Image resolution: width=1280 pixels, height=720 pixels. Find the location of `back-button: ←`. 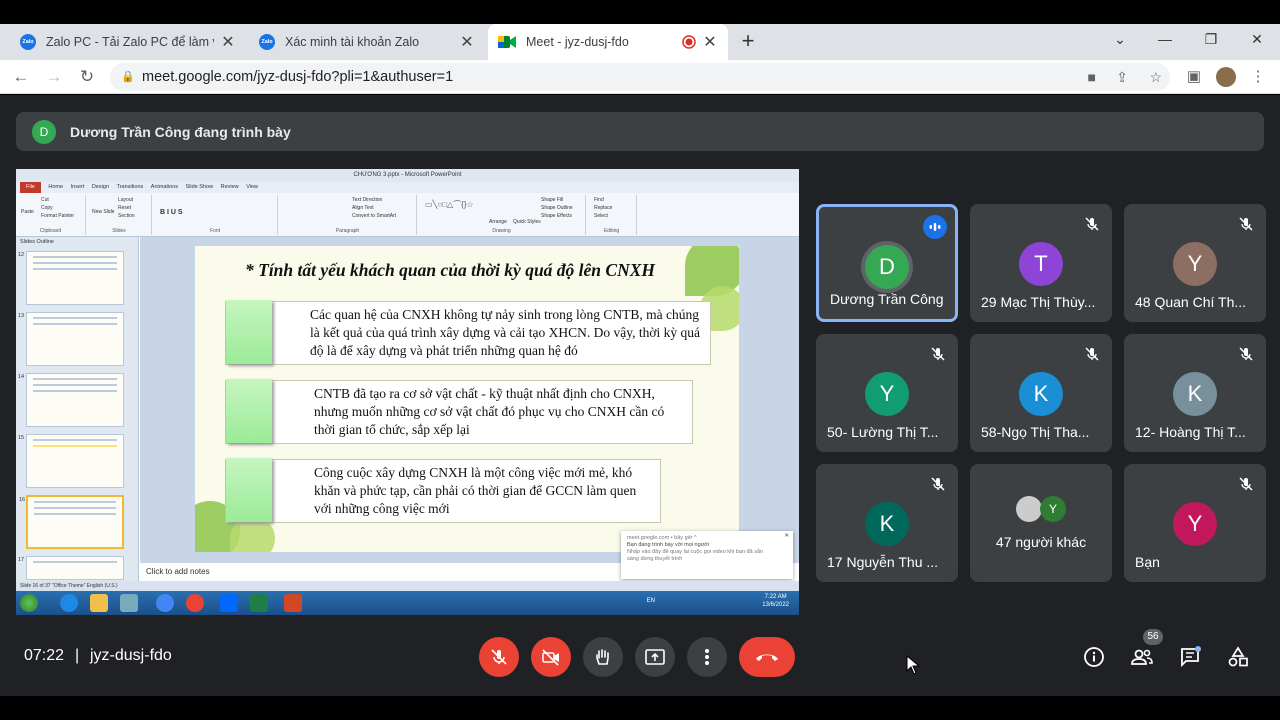

back-button: ← is located at coordinates (21, 77).